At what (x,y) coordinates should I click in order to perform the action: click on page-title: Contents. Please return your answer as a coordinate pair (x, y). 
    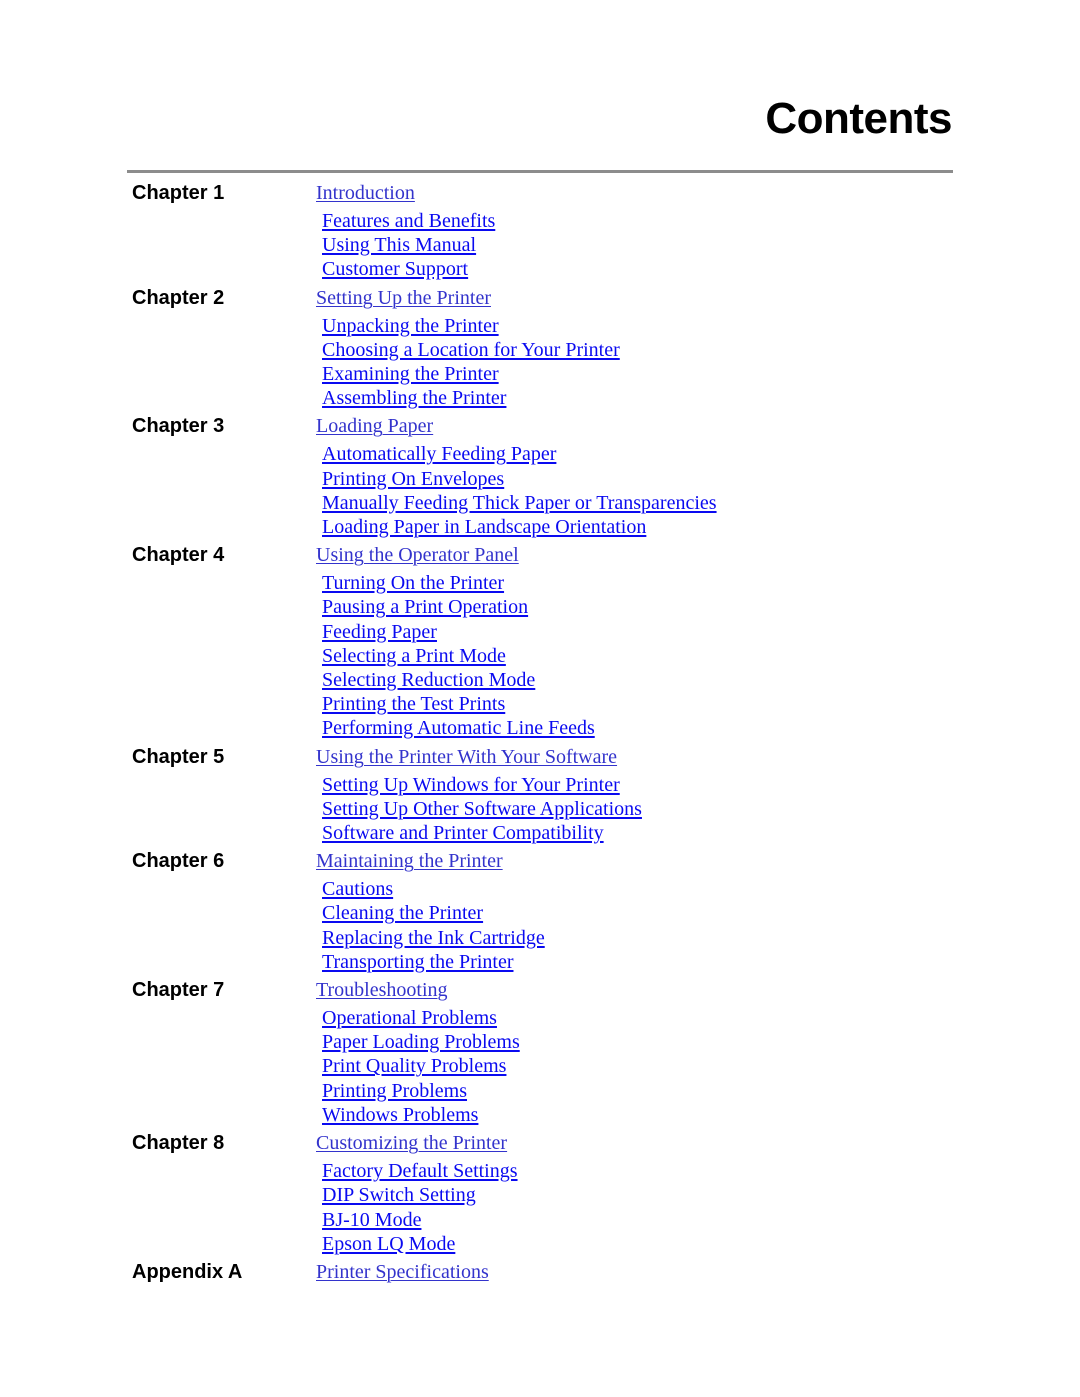
    Looking at the image, I should click on (858, 118).